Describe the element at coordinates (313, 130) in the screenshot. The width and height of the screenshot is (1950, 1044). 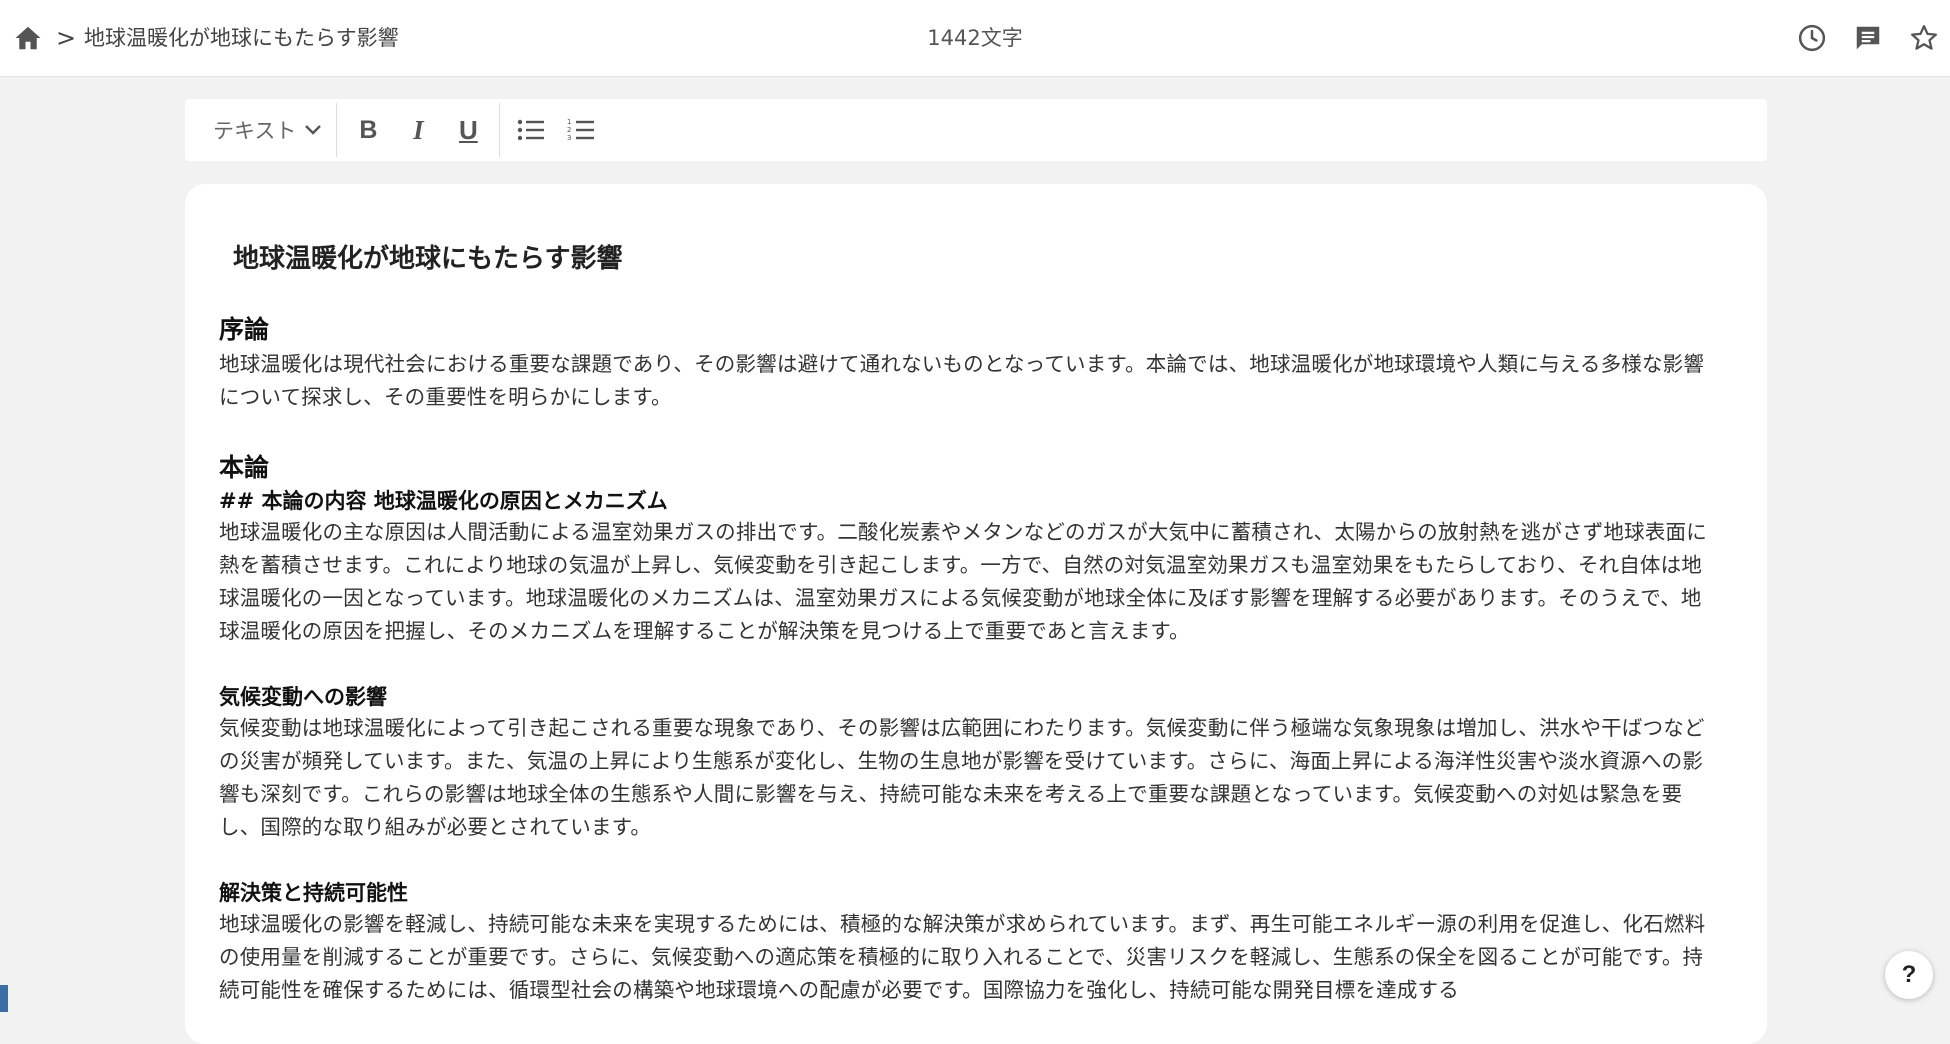
I see `chevron-down-icon` at that location.